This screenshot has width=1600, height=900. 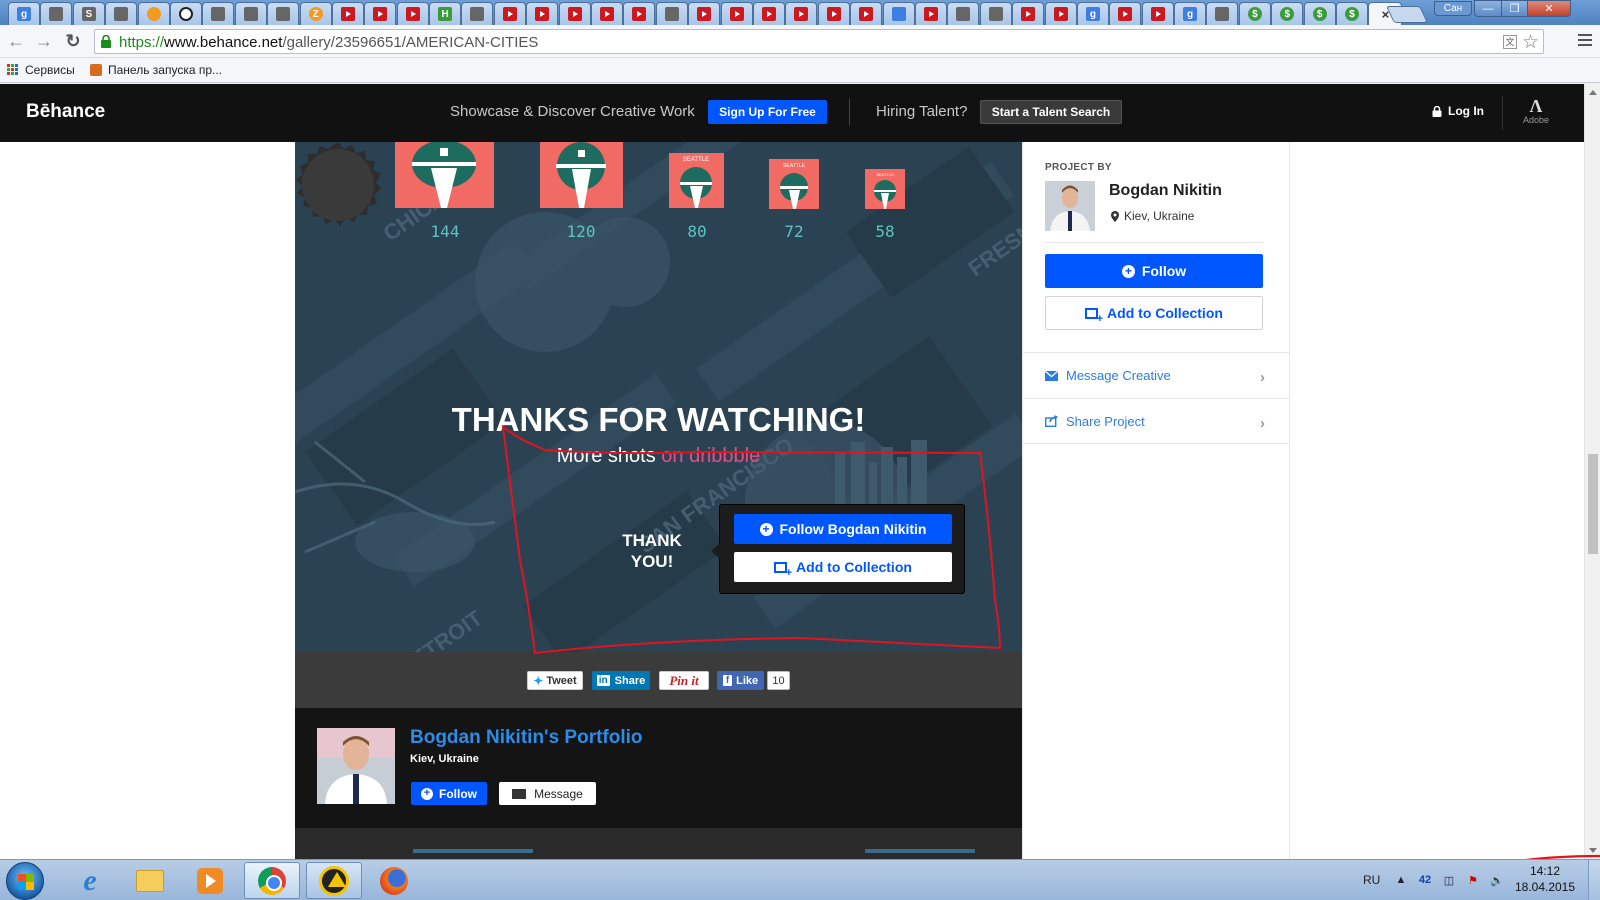 What do you see at coordinates (1154, 271) in the screenshot?
I see `sidebar-follow-button: + Follow` at bounding box center [1154, 271].